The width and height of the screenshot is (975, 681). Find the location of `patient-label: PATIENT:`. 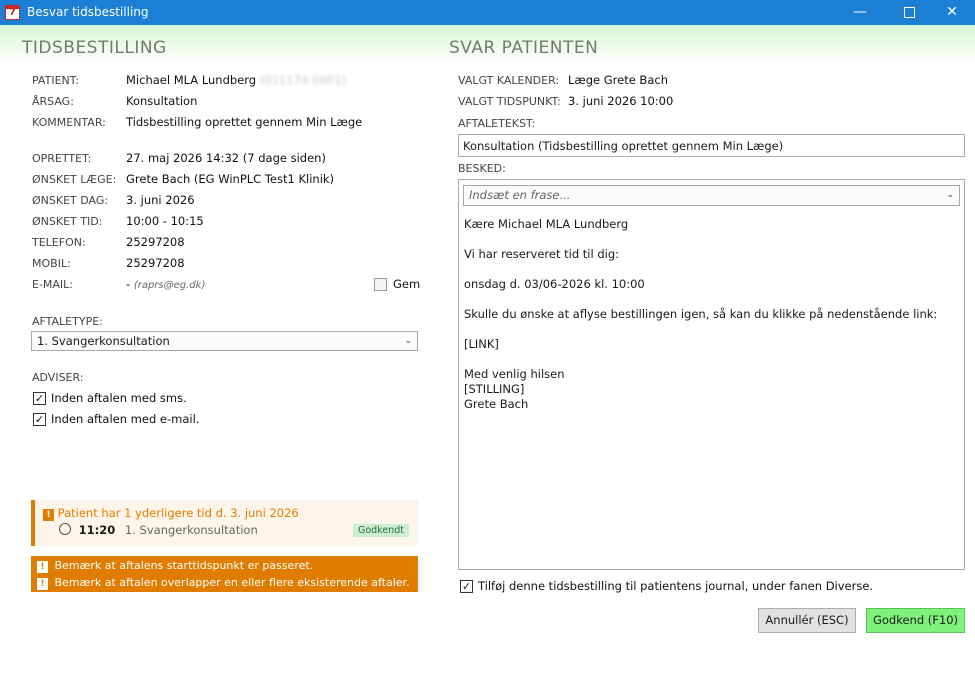

patient-label: PATIENT: is located at coordinates (55, 80).